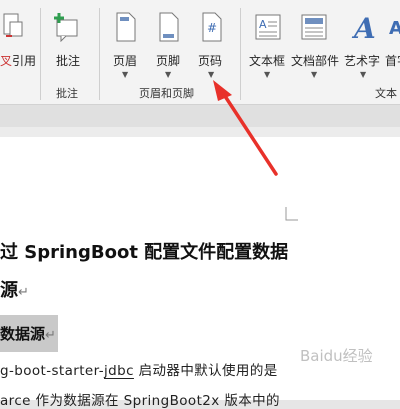  What do you see at coordinates (245, 128) in the screenshot?
I see `annotation-arrow` at bounding box center [245, 128].